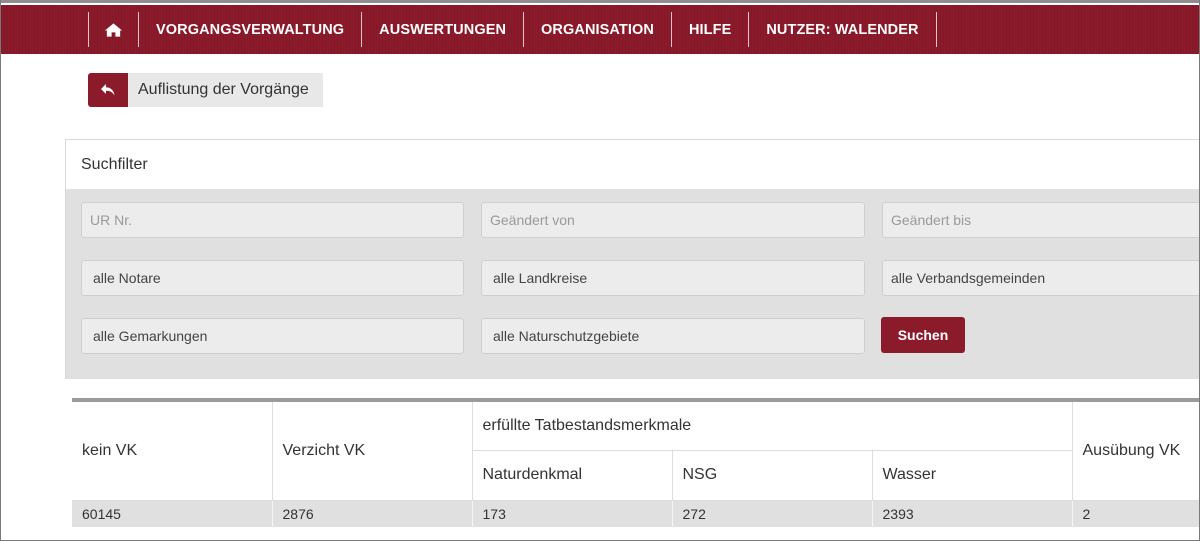 This screenshot has width=1200, height=541. Describe the element at coordinates (673, 220) in the screenshot. I see `changed-from-input: Geändert von` at that location.